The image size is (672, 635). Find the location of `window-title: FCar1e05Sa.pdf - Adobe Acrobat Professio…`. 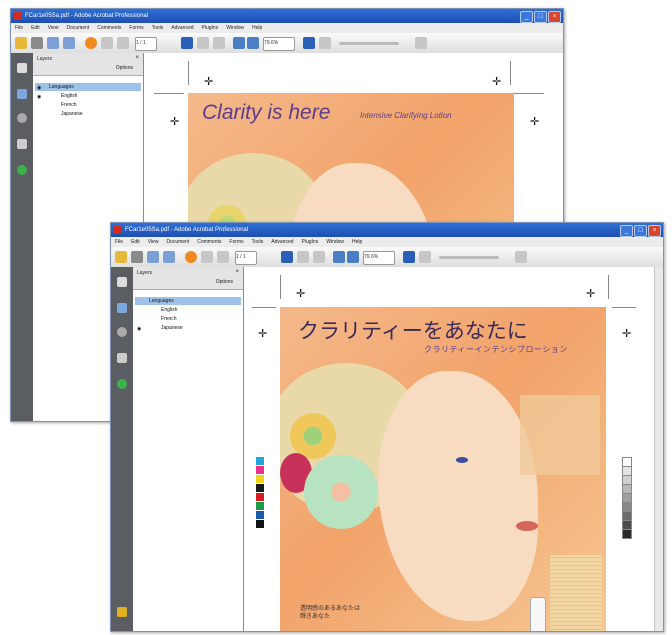

window-title: FCar1e05Sa.pdf - Adobe Acrobat Professio… is located at coordinates (87, 16).